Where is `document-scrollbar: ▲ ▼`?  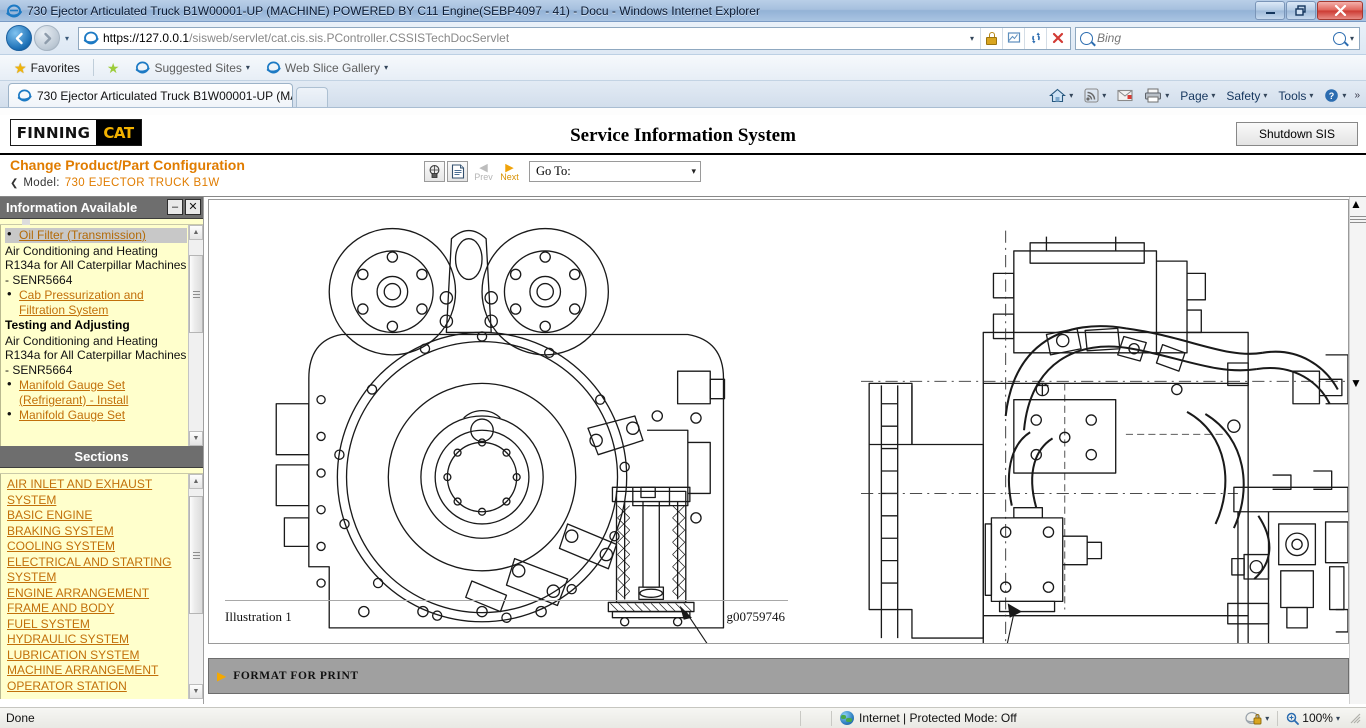
document-scrollbar: ▲ ▼ is located at coordinates (1357, 450).